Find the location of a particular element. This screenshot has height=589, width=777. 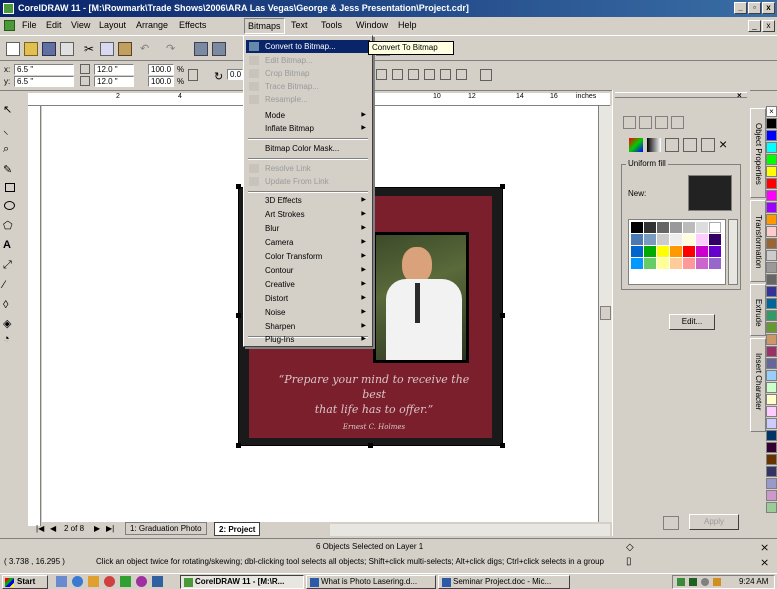

horizontal-scrollbar is located at coordinates (470, 530).